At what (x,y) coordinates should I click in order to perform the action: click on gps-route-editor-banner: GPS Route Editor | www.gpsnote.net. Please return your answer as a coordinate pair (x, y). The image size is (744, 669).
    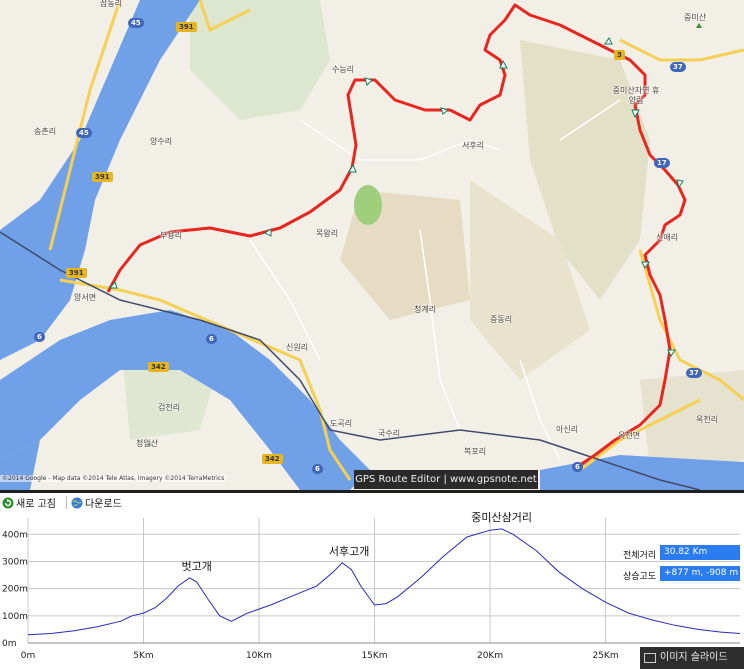
    Looking at the image, I should click on (446, 479).